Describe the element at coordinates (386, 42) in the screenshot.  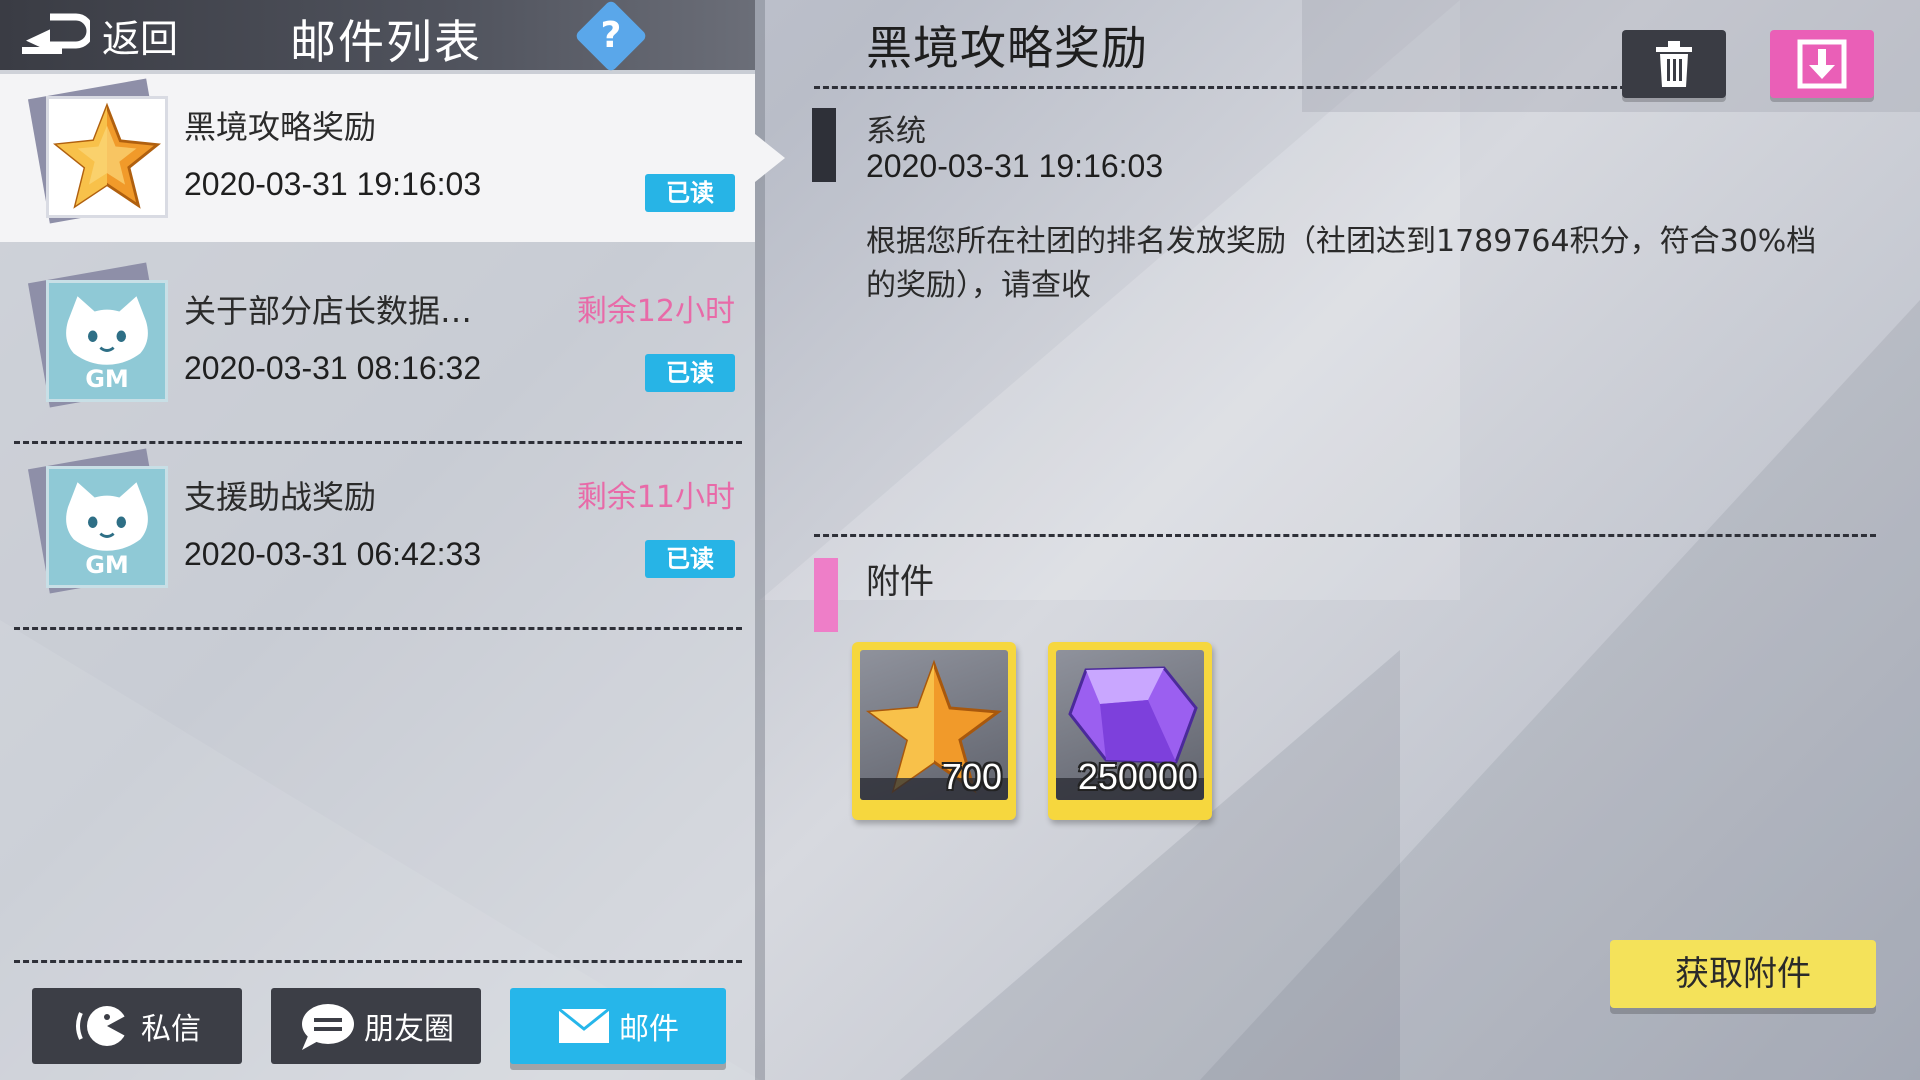
I see `page-title: 邮件列表` at that location.